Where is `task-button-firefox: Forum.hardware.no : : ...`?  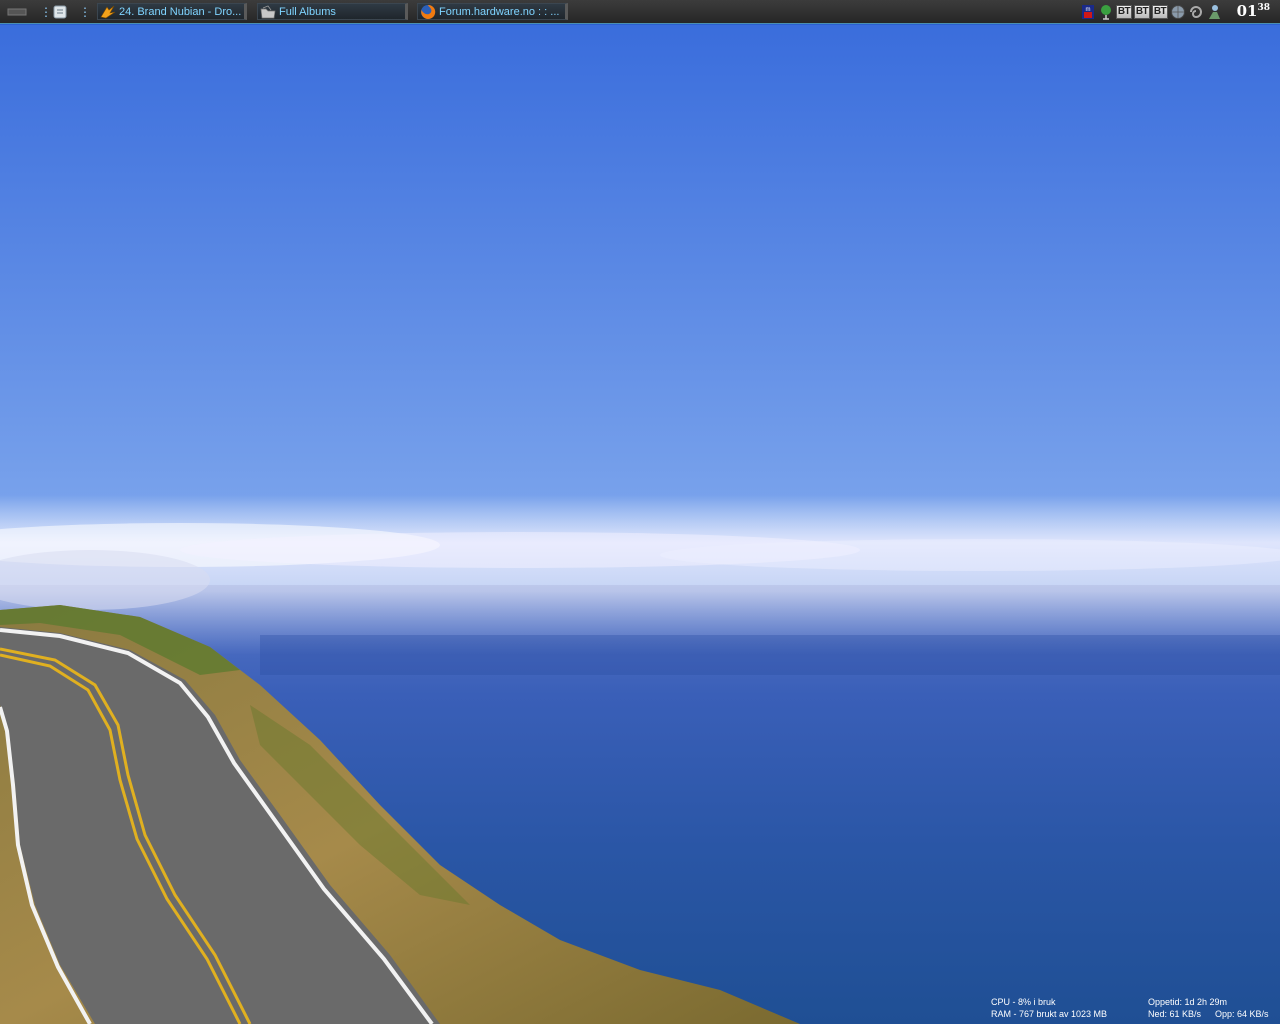 task-button-firefox: Forum.hardware.no : : ... is located at coordinates (492, 11).